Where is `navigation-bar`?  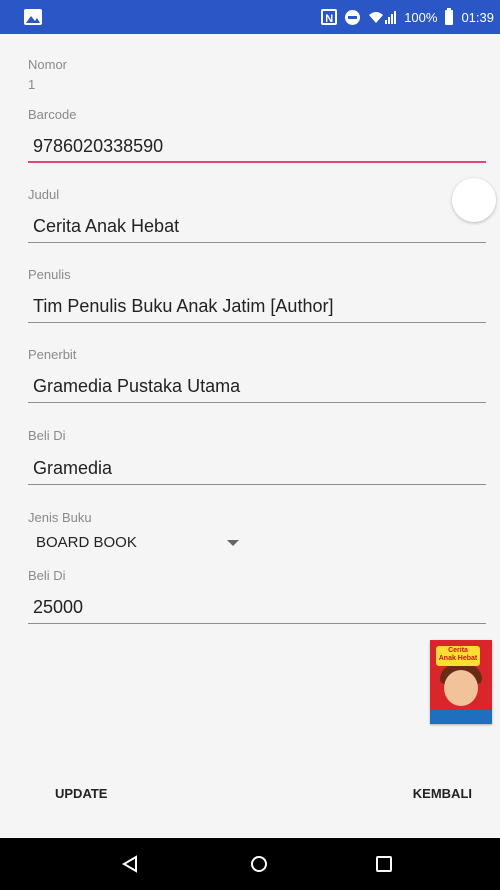
navigation-bar is located at coordinates (250, 864).